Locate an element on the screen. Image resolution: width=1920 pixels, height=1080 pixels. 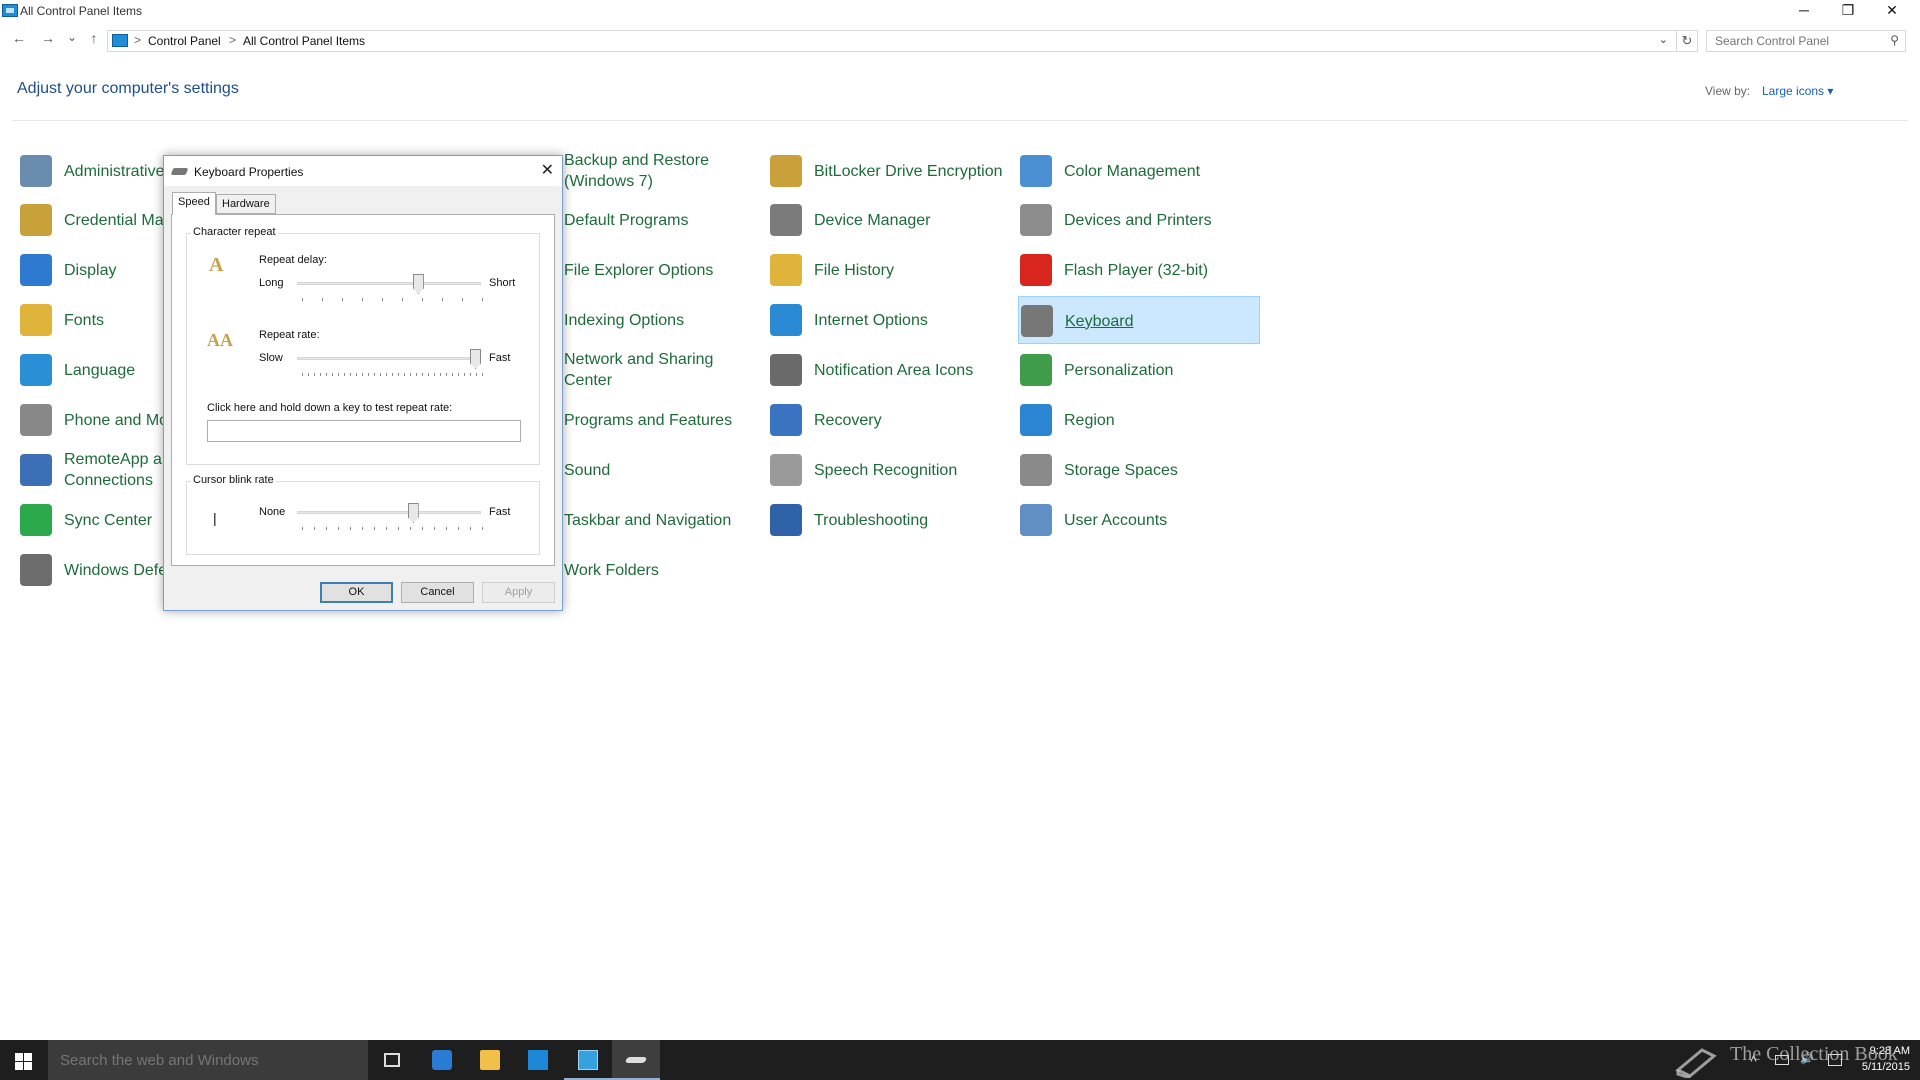
cancel-button: Cancel is located at coordinates (437, 592).